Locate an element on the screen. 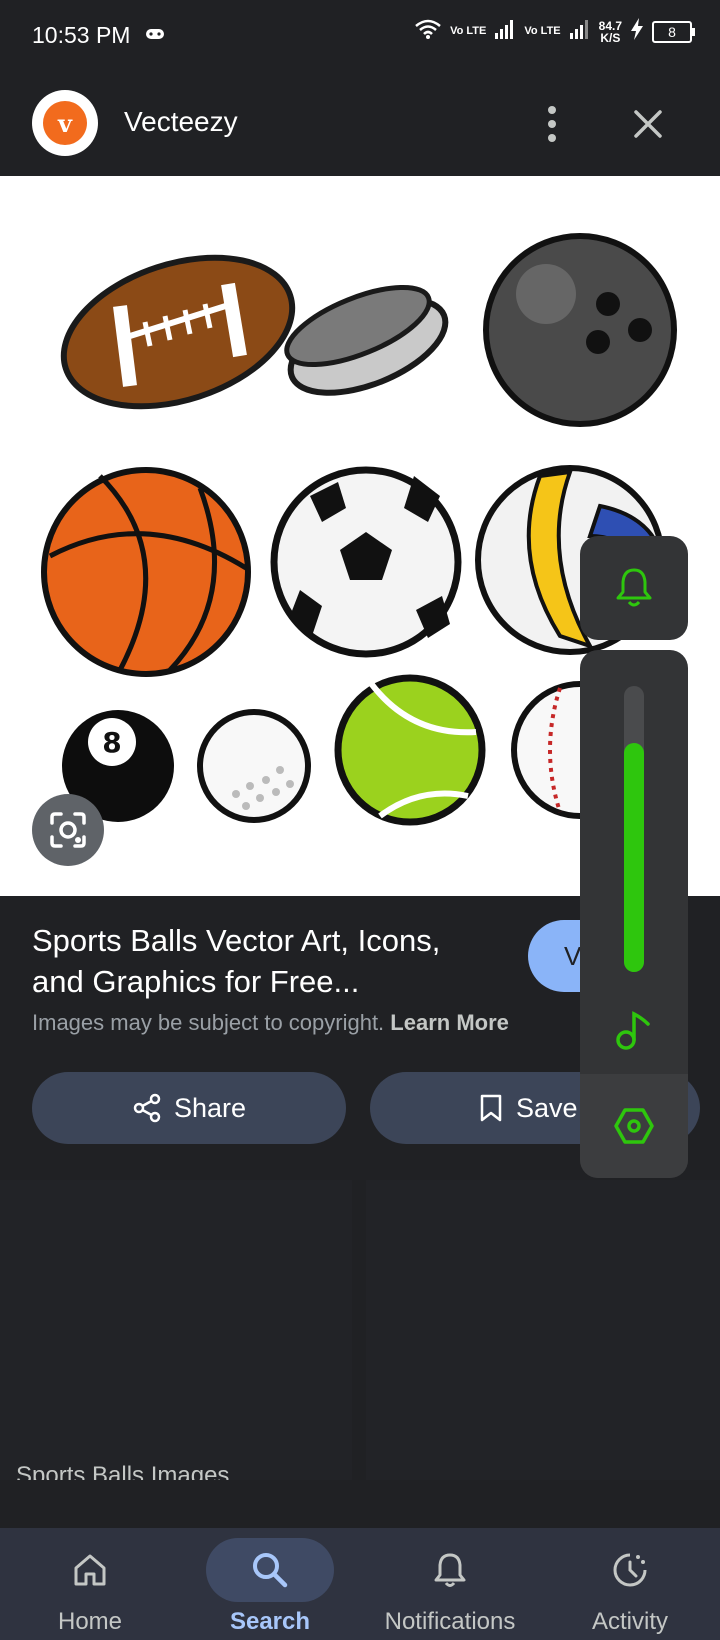 The height and width of the screenshot is (1640, 720). volume-level is located at coordinates (634, 857).